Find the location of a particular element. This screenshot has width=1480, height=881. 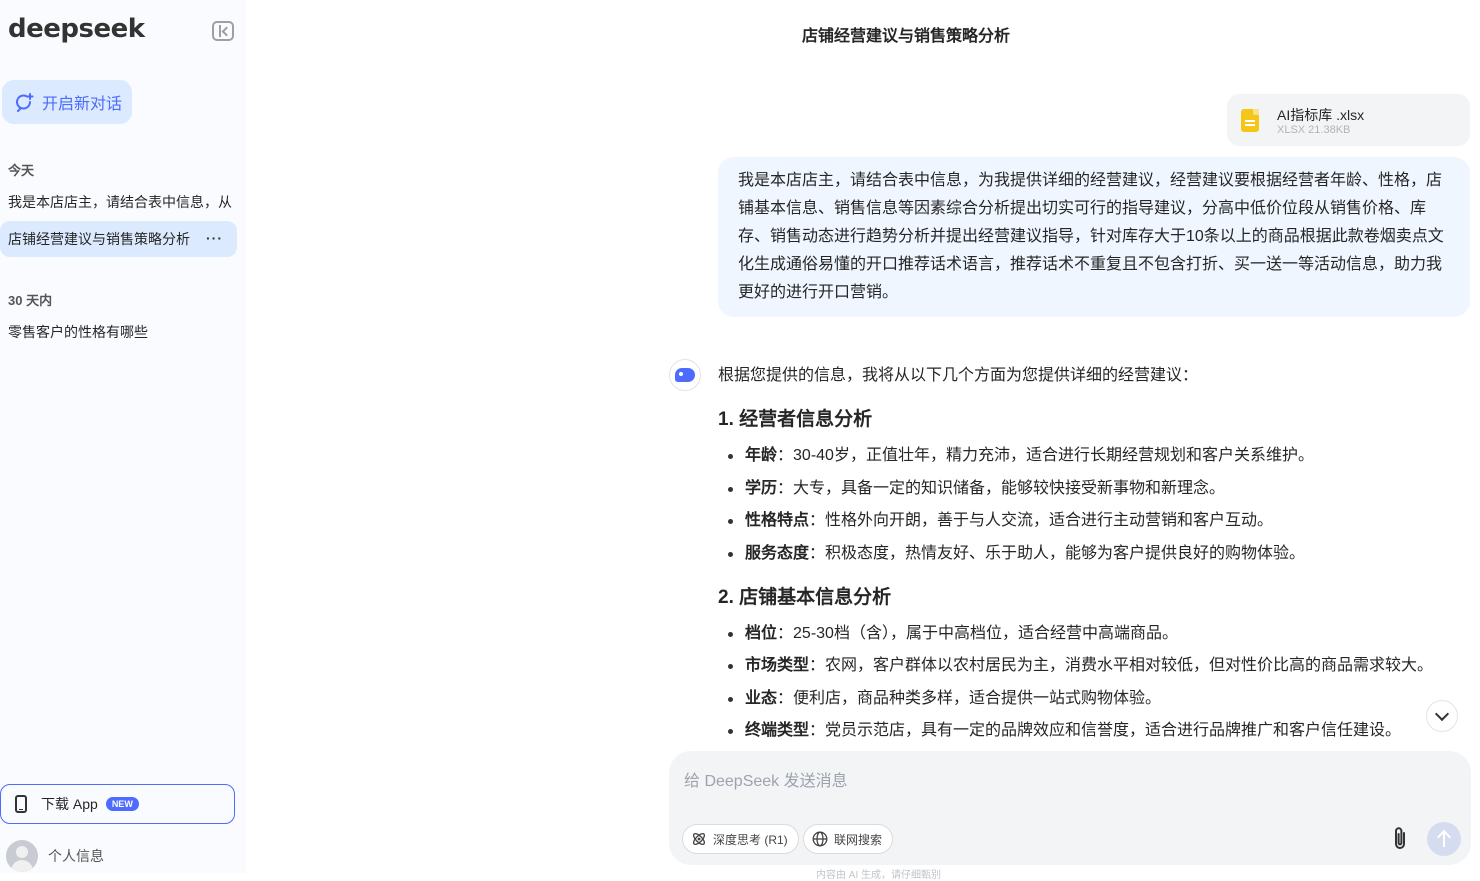

atom-icon is located at coordinates (699, 839).